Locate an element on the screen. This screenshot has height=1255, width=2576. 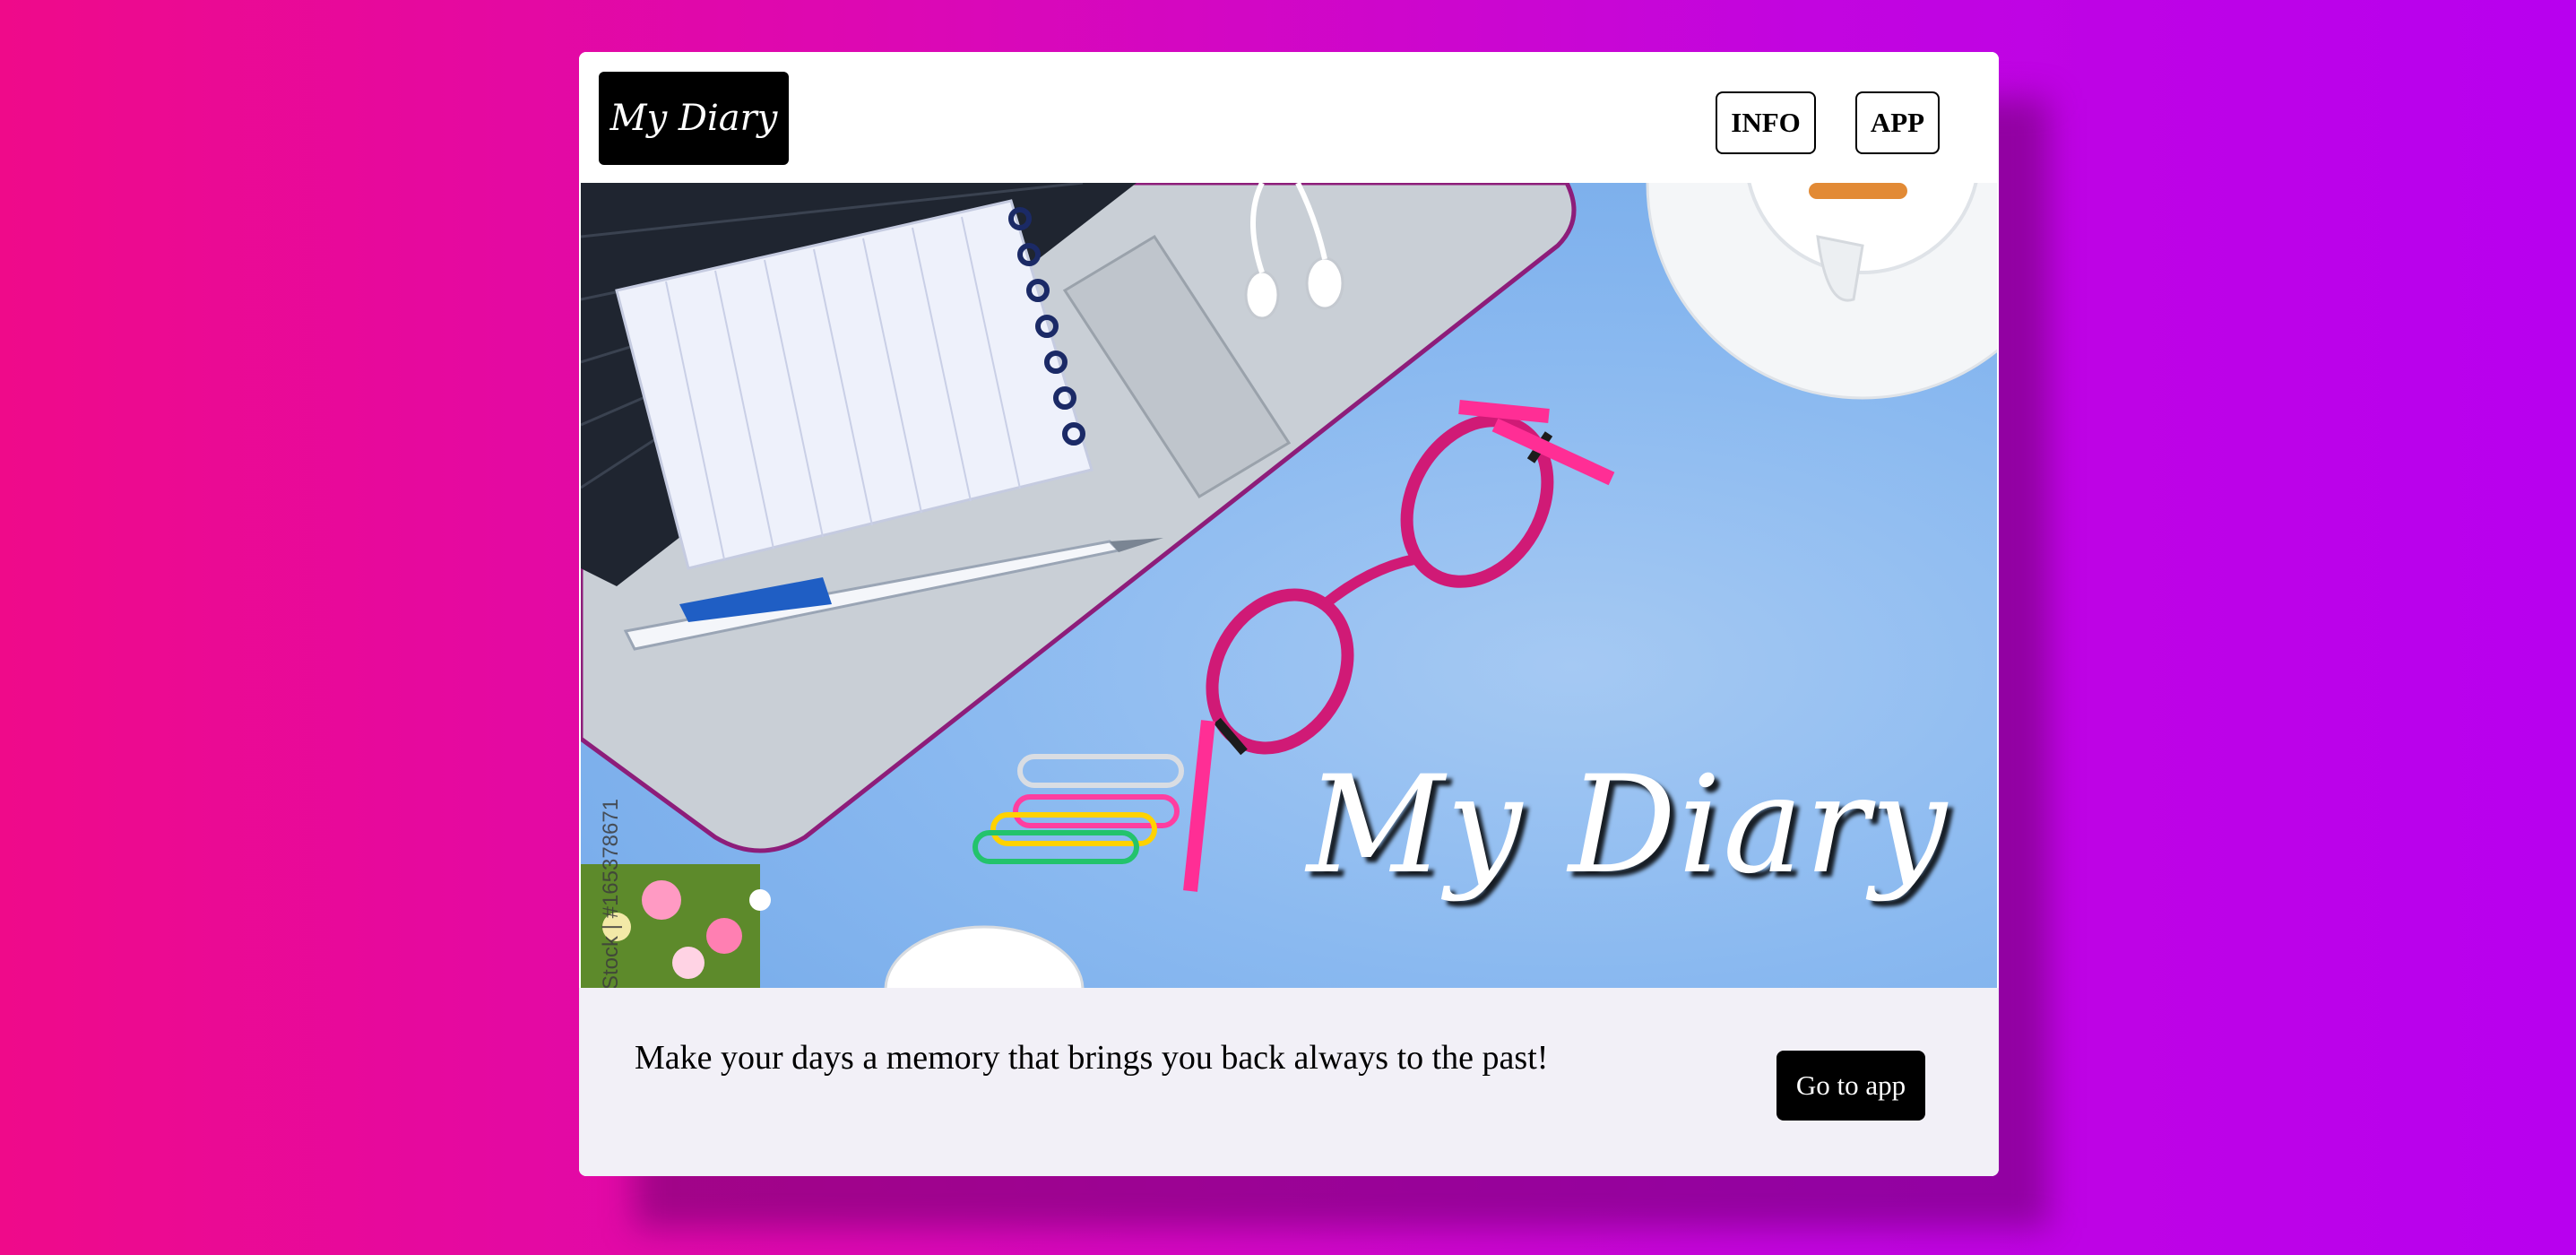
paperclips-illustration is located at coordinates (1078, 809).